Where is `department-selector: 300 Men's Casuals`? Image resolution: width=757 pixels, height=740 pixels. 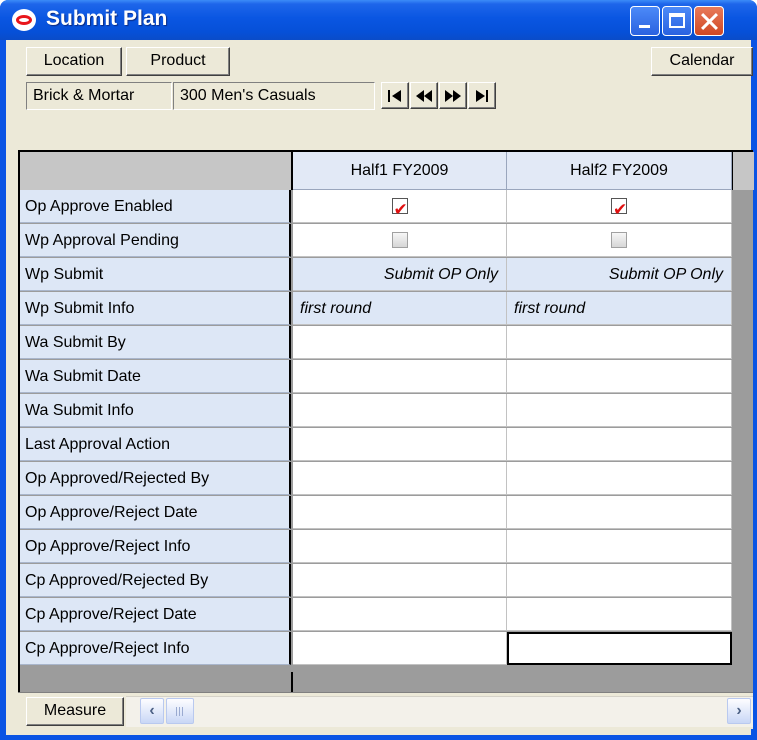 department-selector: 300 Men's Casuals is located at coordinates (274, 96).